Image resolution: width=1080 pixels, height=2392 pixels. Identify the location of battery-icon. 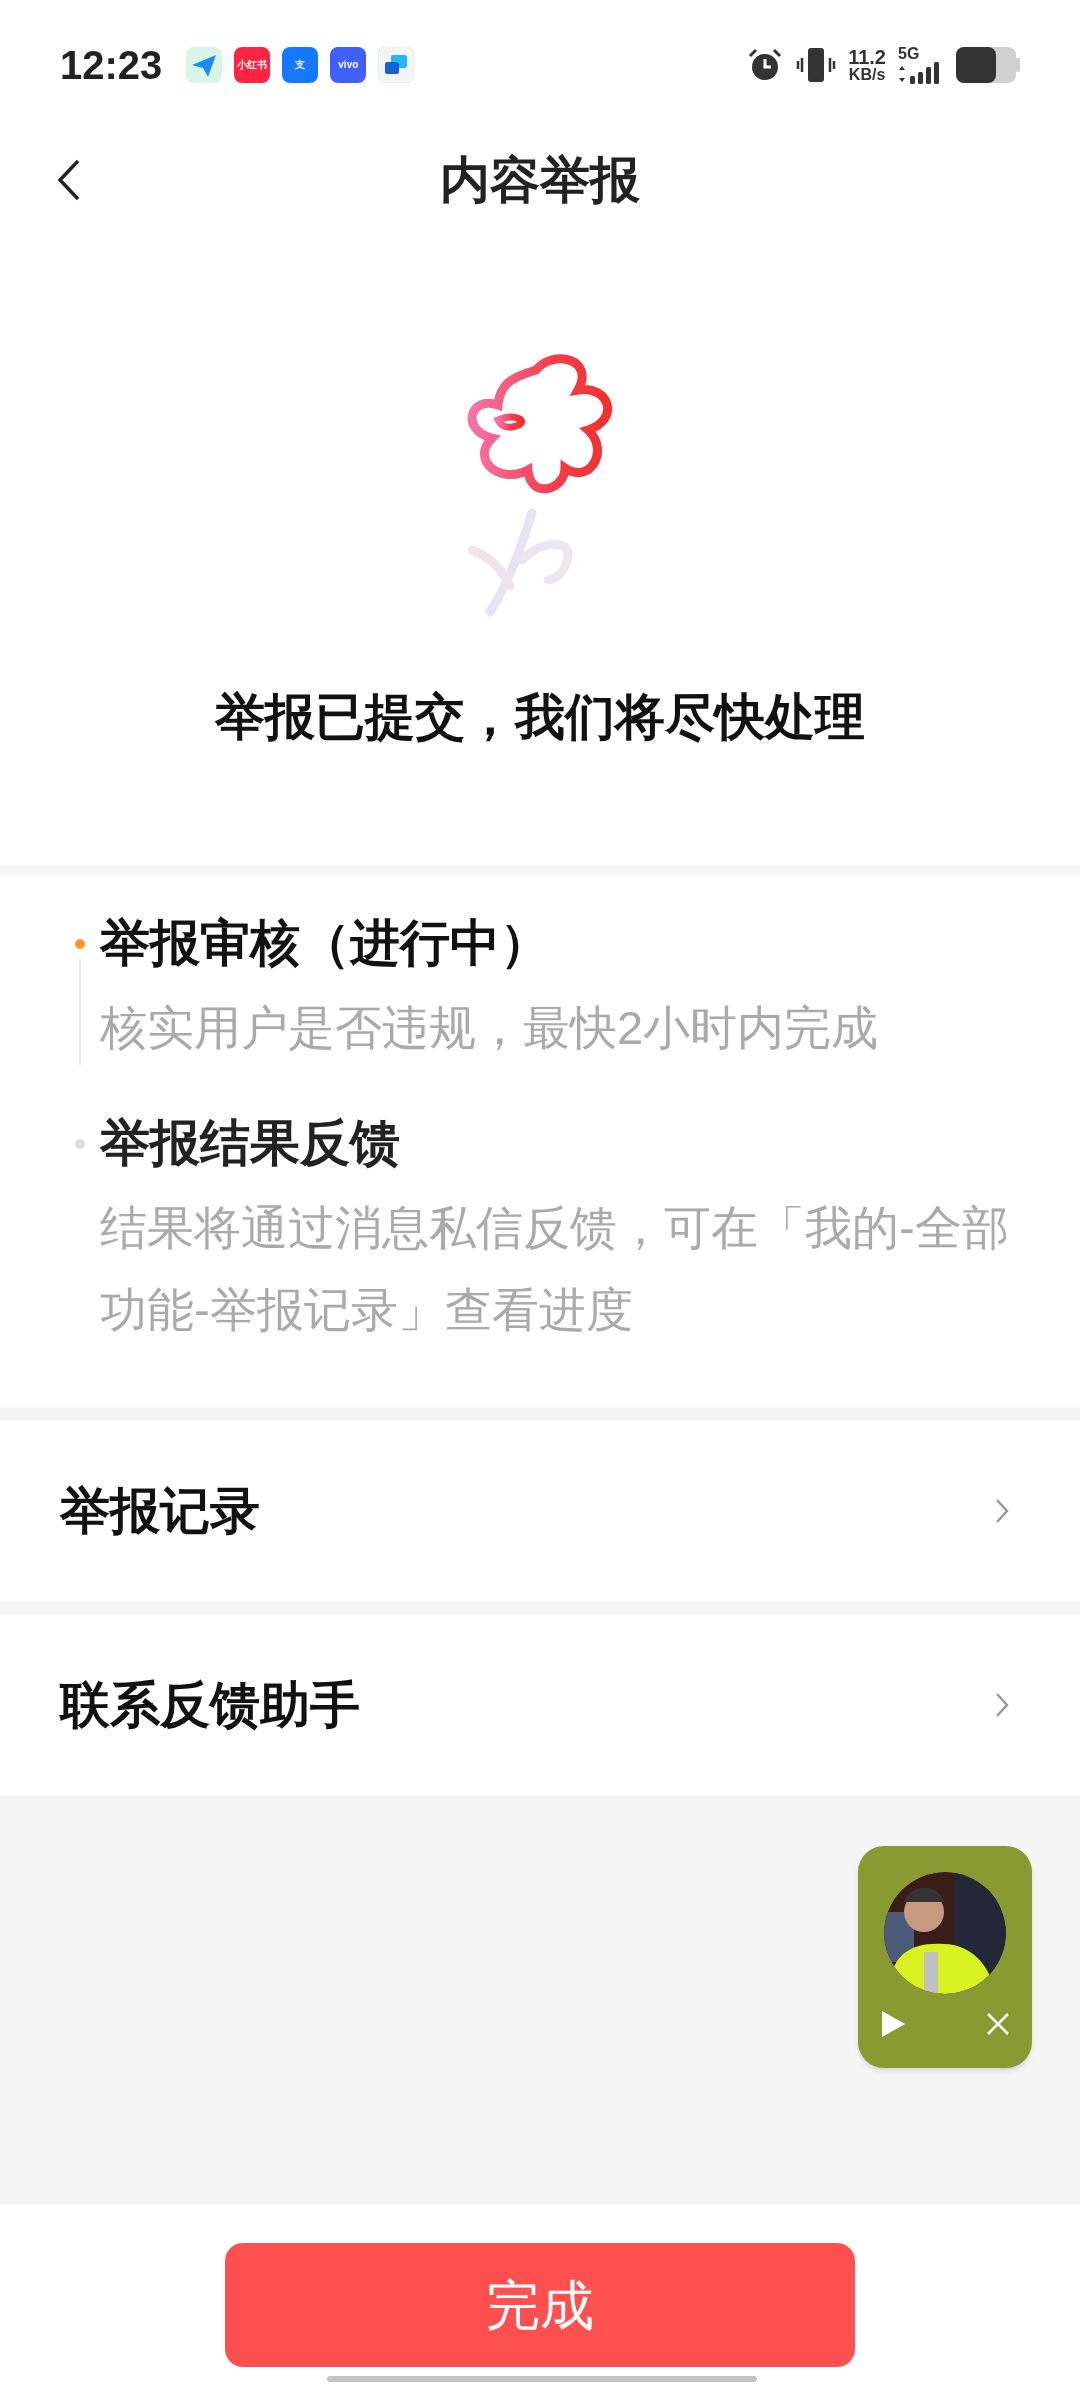
(988, 65).